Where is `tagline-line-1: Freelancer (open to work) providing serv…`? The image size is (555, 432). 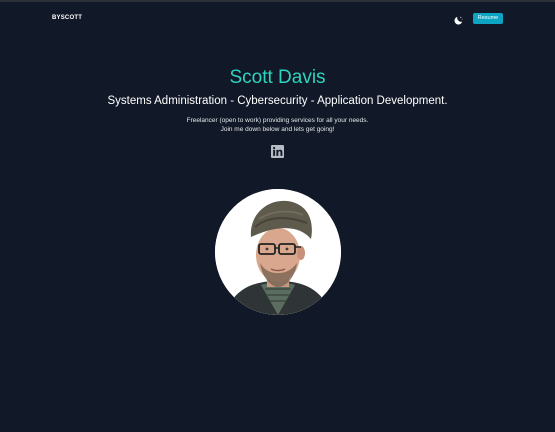 tagline-line-1: Freelancer (open to work) providing serv… is located at coordinates (277, 120).